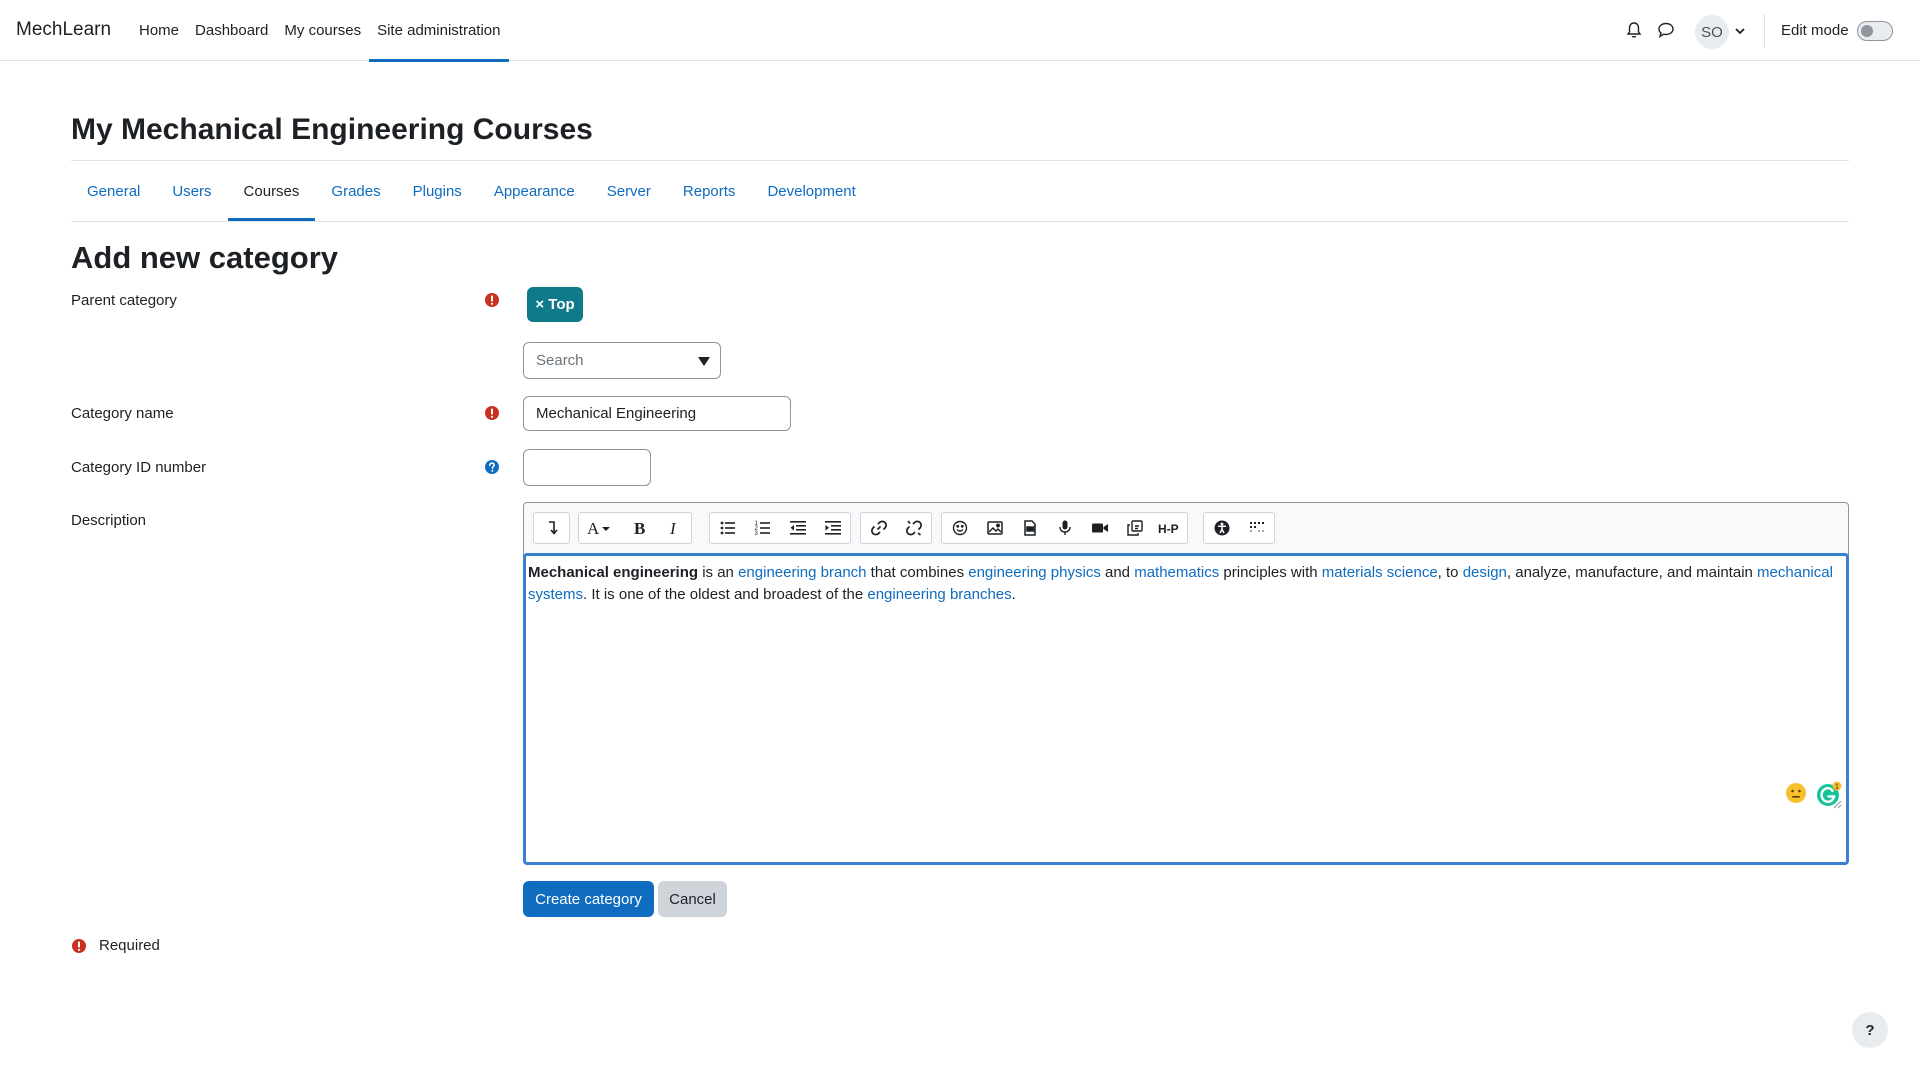  Describe the element at coordinates (959, 528) in the screenshot. I see `insert-emoji-button` at that location.